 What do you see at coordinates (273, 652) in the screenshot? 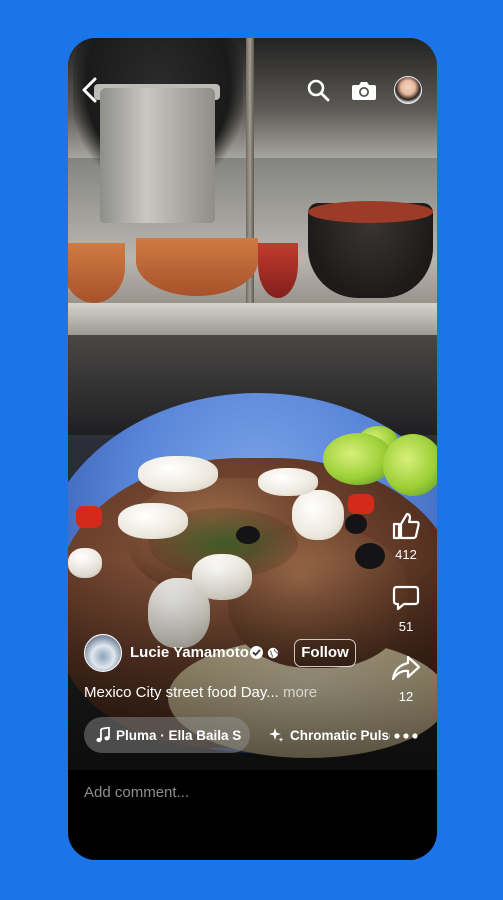
I see `globe-icon` at bounding box center [273, 652].